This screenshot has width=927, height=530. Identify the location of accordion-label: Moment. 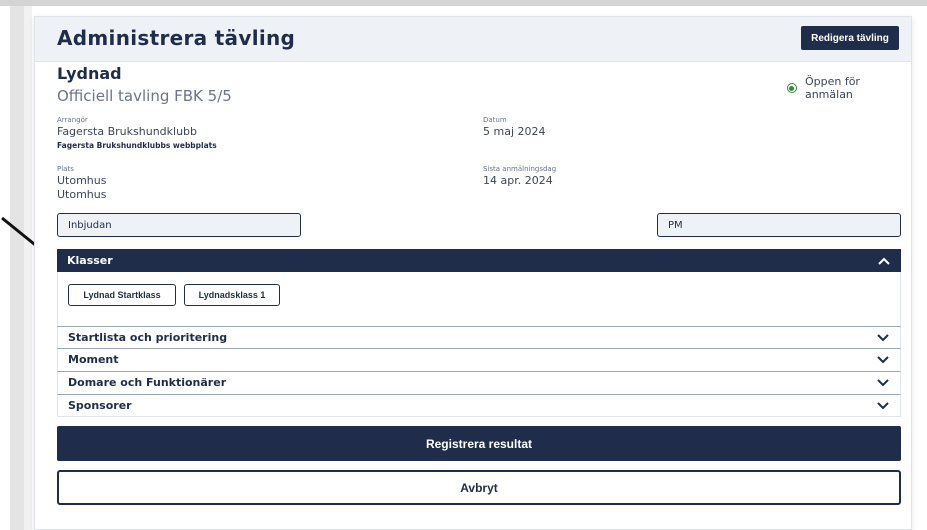
(93, 359).